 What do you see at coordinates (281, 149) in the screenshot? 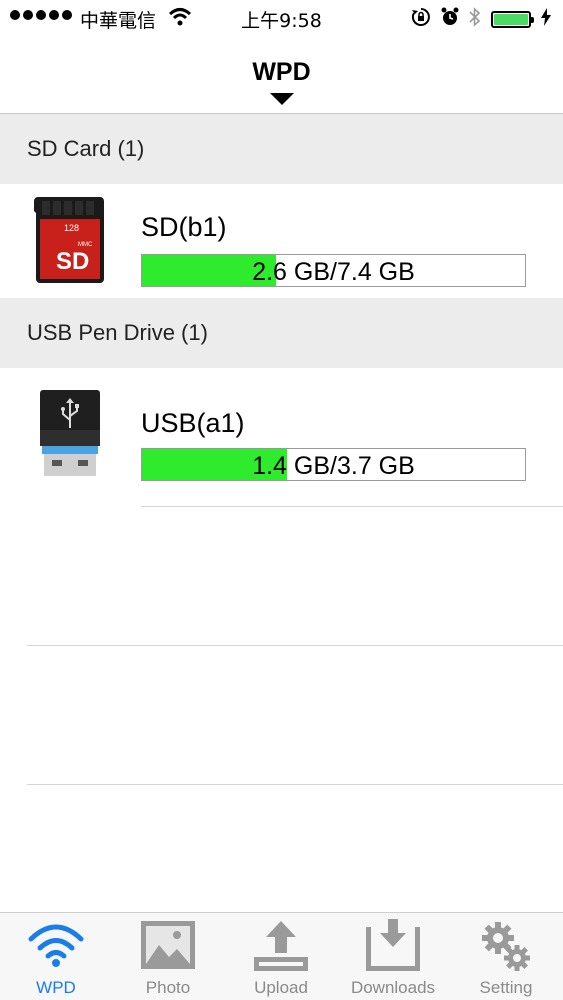
I see `section-header-sd-card: SD Card (1)` at bounding box center [281, 149].